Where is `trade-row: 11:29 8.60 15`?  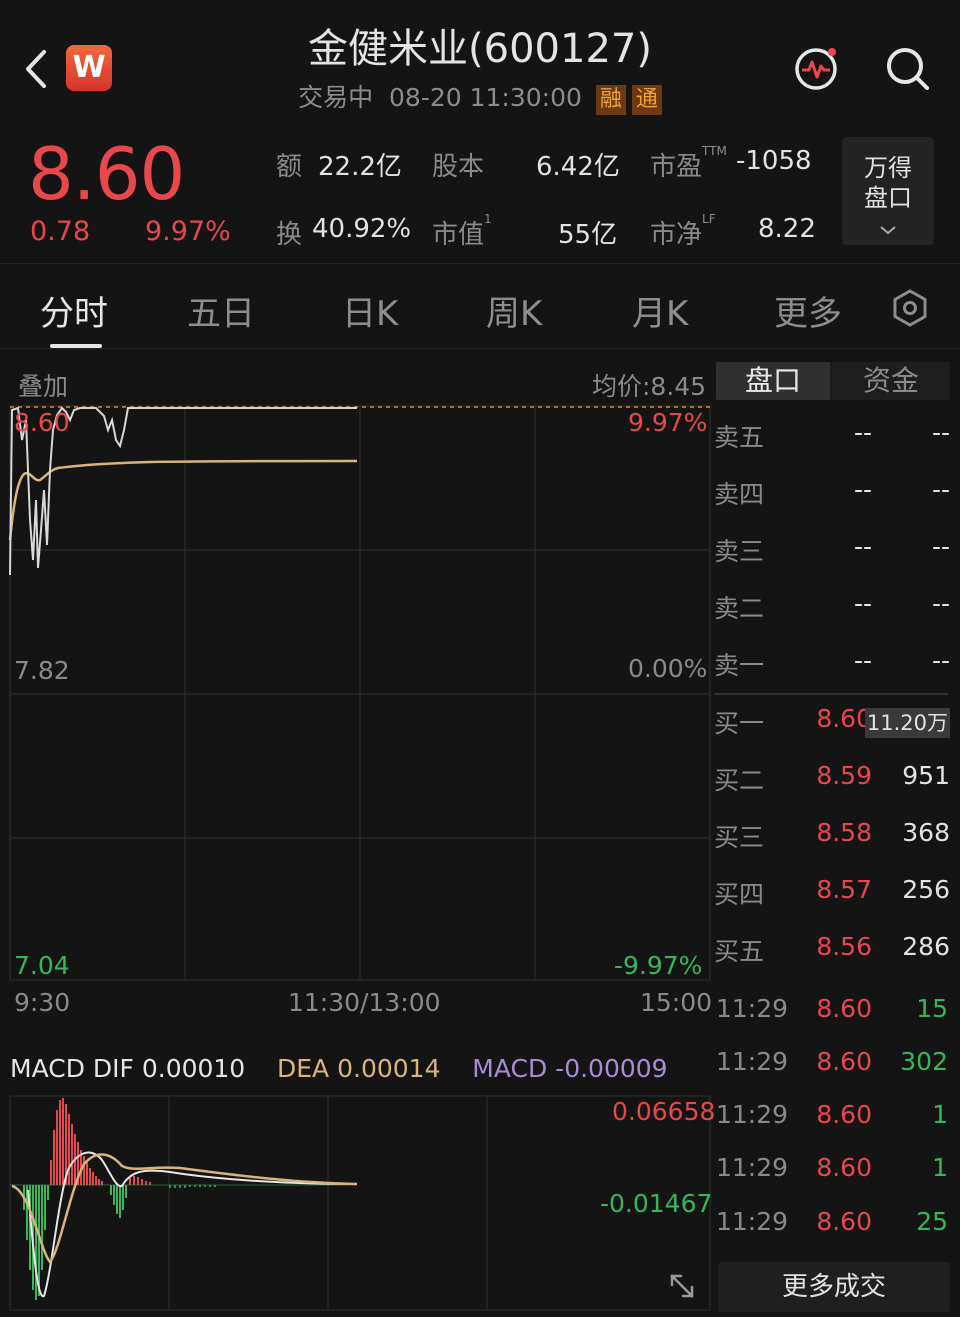
trade-row: 11:29 8.60 15 is located at coordinates (832, 1008).